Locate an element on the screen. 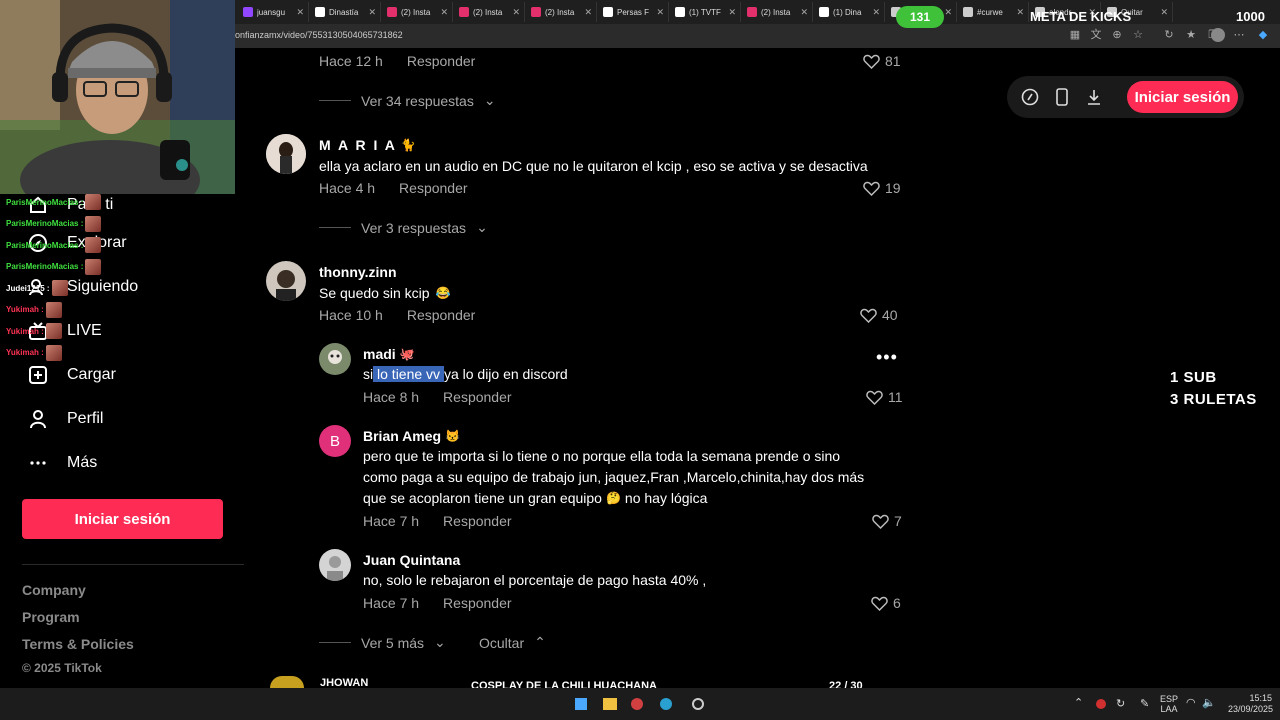  browser-tab: Dinastía ✕ is located at coordinates (346, 12).